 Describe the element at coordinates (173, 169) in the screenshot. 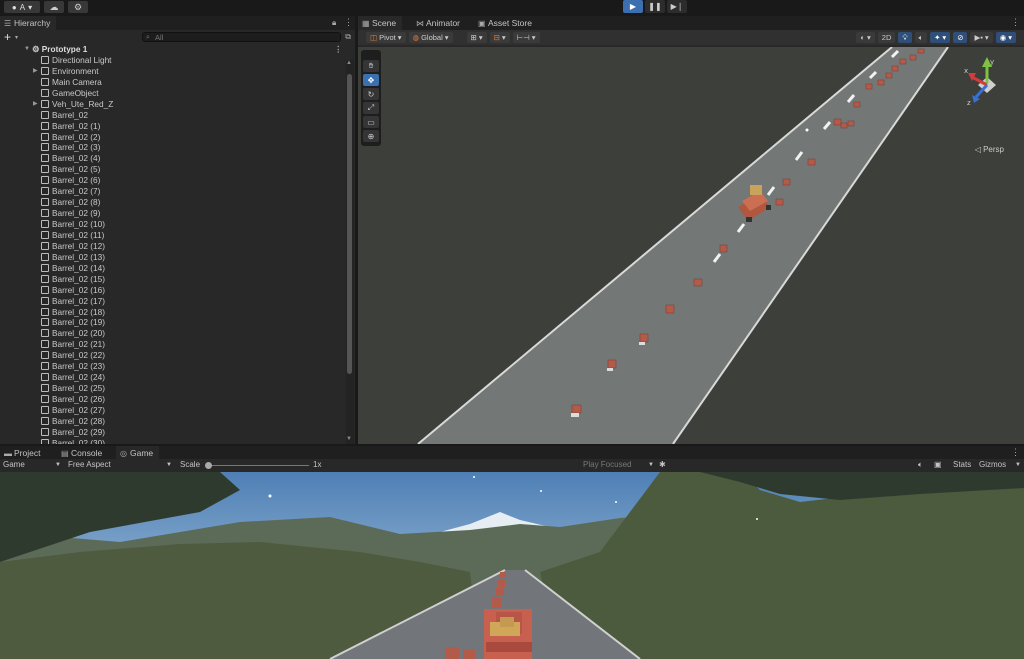

I see `tree-item: Barrel_02 (5)` at that location.